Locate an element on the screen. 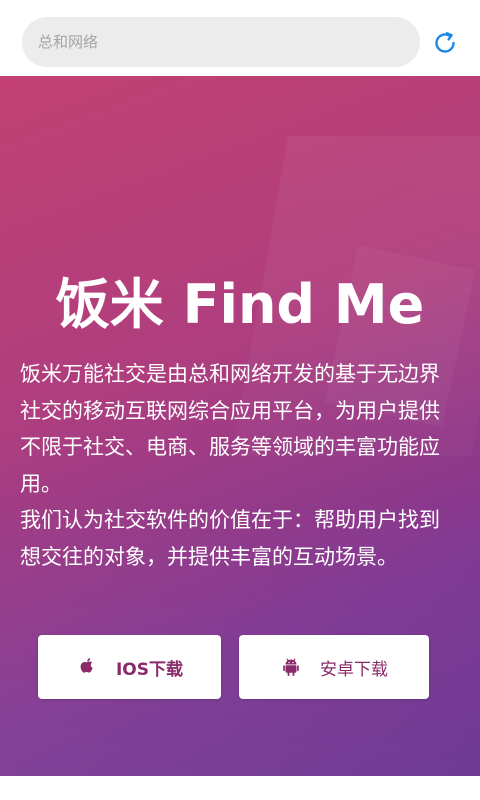 This screenshot has height=800, width=480. ios-download-label: IOS下载 is located at coordinates (149, 669).